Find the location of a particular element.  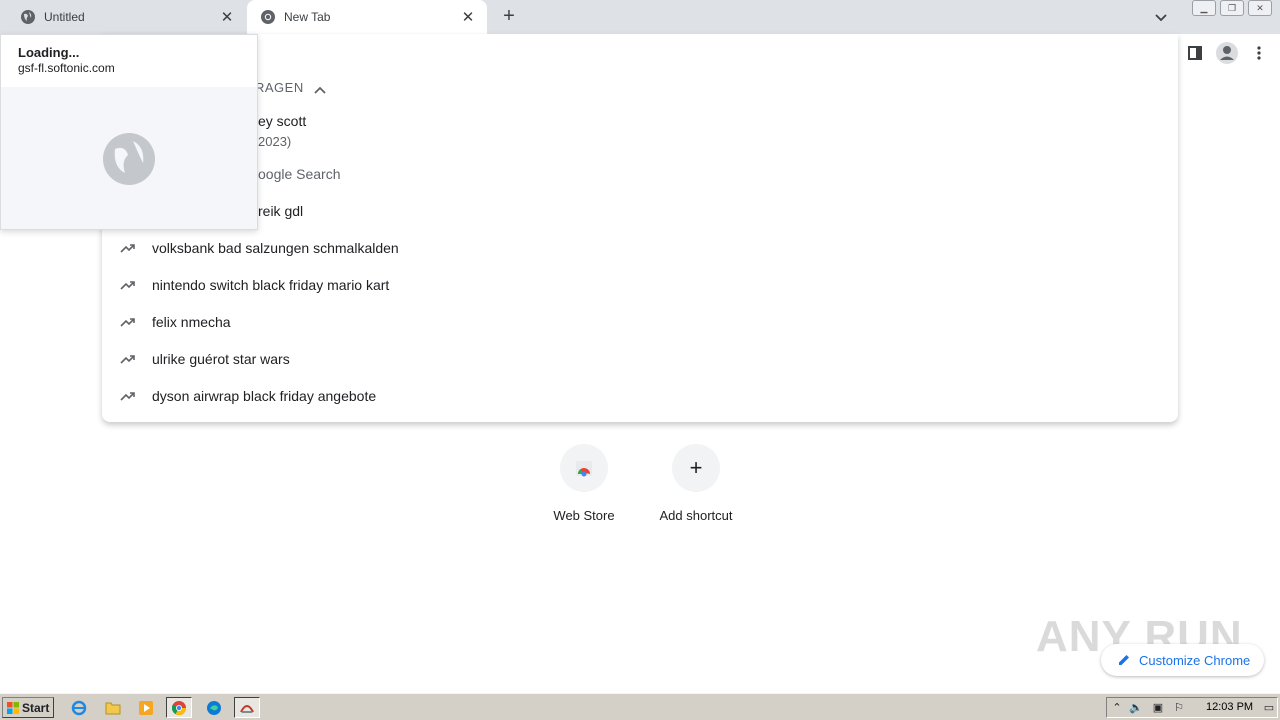

ie-icon is located at coordinates (79, 707).